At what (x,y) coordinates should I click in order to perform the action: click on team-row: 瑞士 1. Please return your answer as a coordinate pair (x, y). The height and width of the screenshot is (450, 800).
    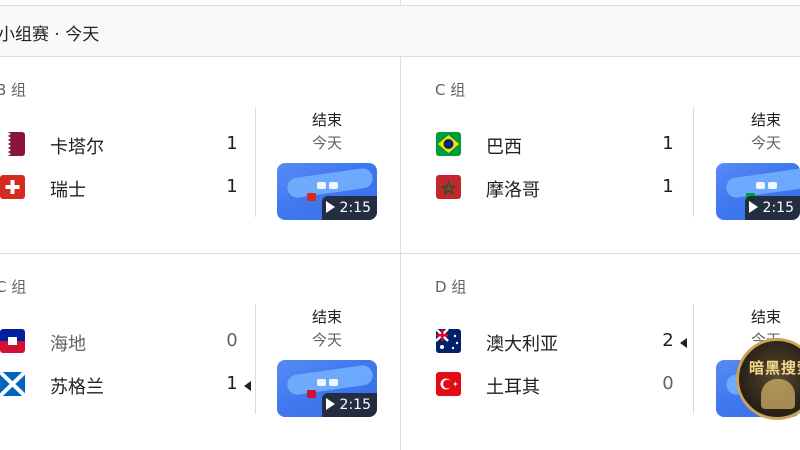
    Looking at the image, I should click on (130, 187).